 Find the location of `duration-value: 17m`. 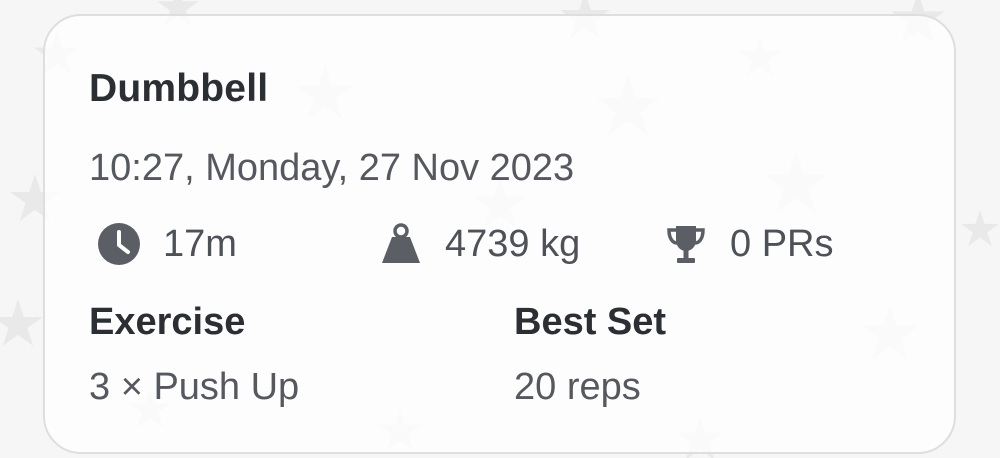

duration-value: 17m is located at coordinates (200, 243).